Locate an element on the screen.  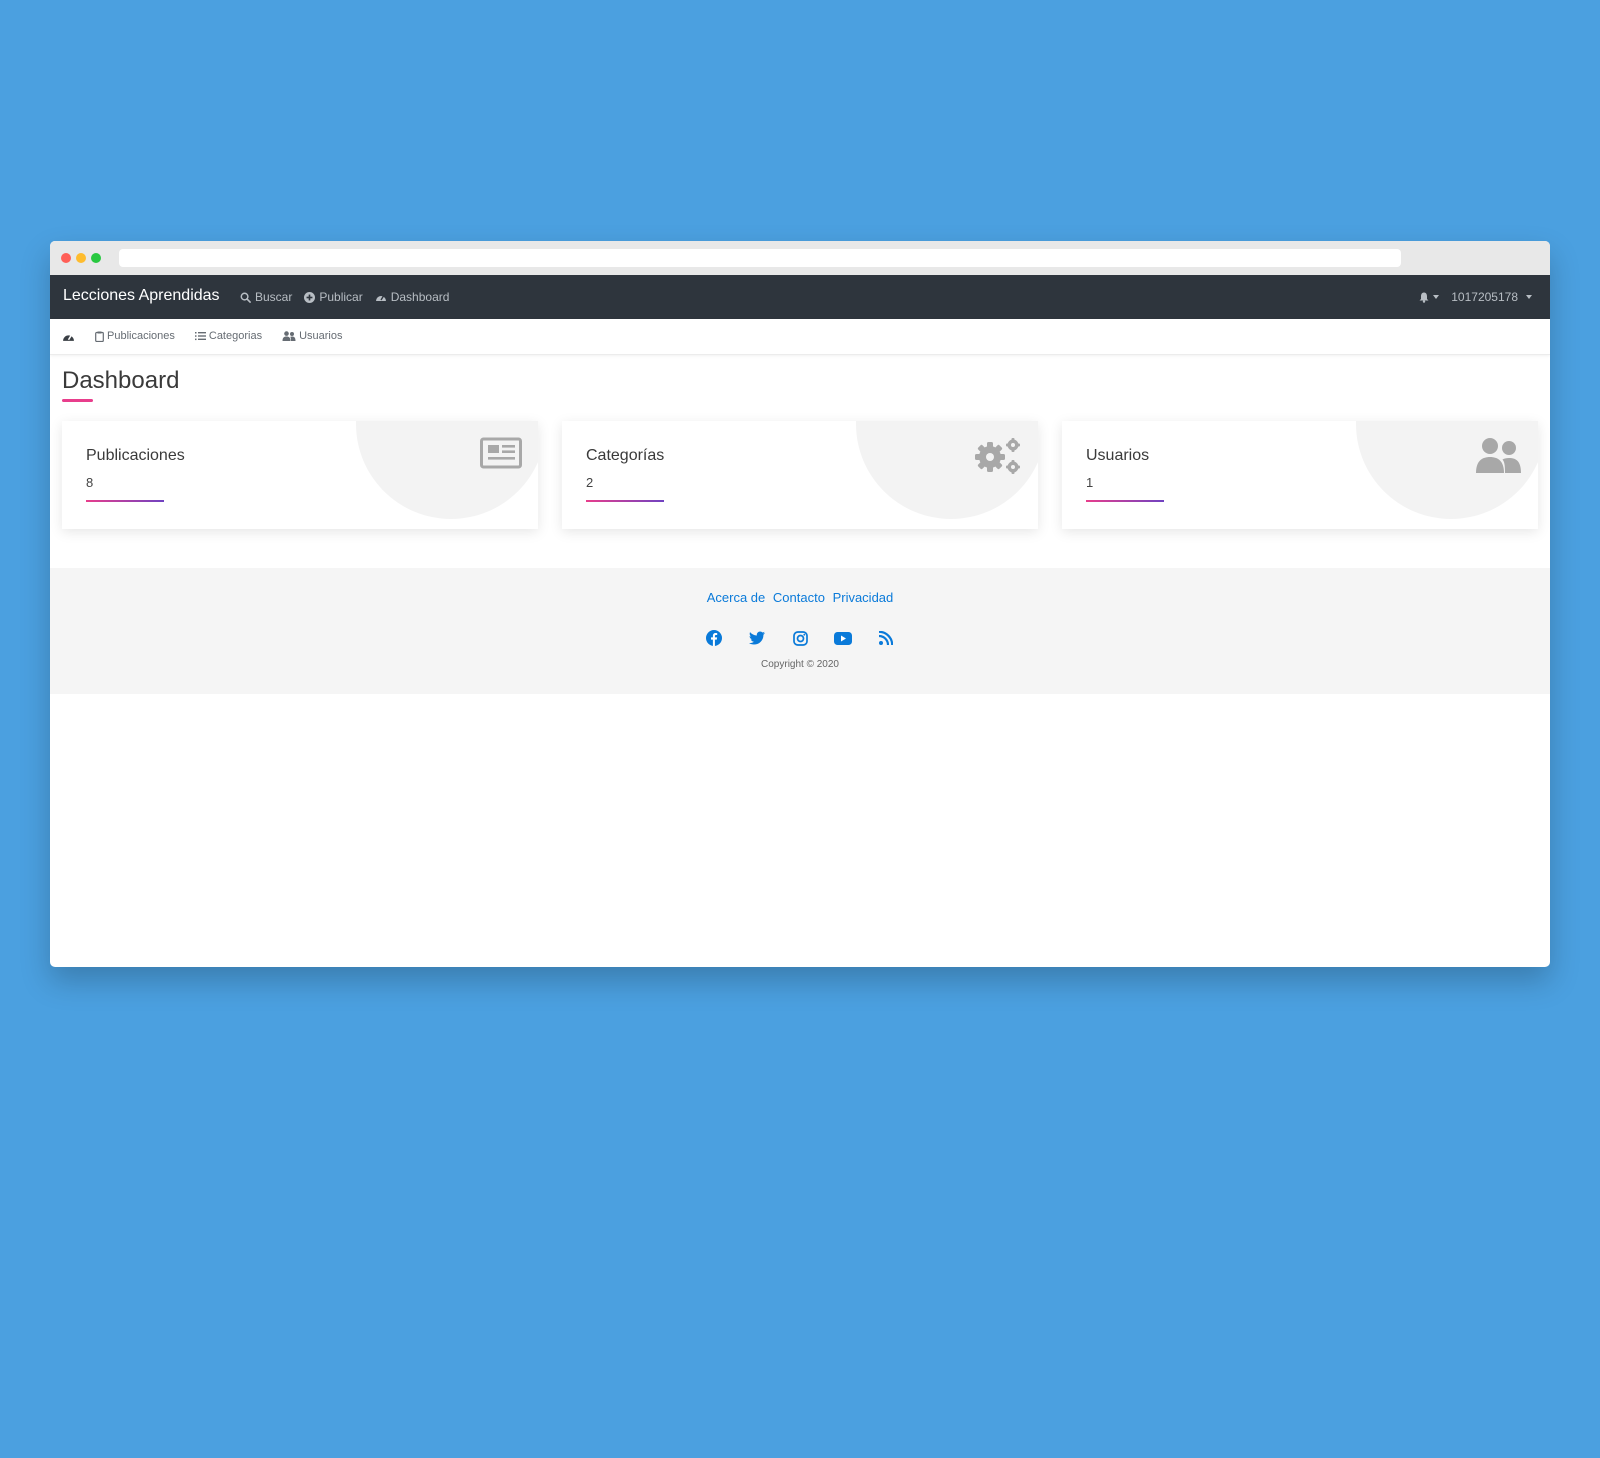
navbar-right: 1017205178 is located at coordinates (1475, 297).